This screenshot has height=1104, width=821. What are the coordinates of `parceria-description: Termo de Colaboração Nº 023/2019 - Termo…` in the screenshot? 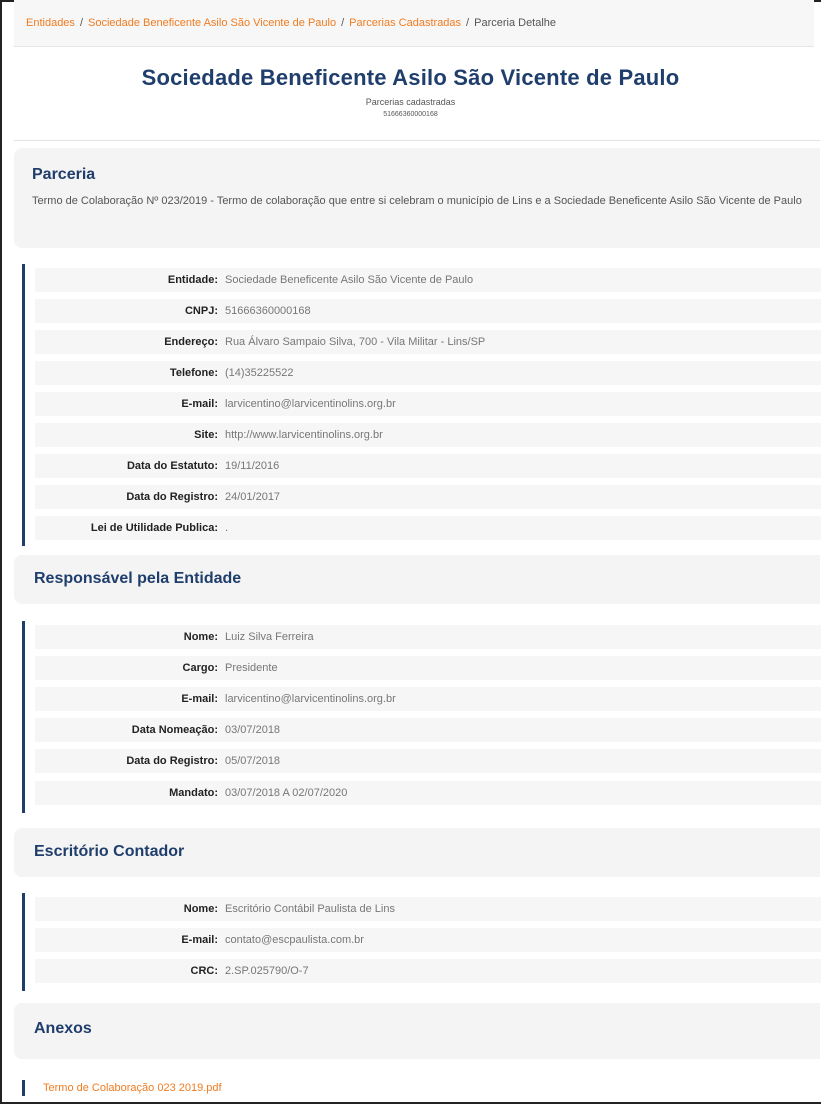 It's located at (417, 201).